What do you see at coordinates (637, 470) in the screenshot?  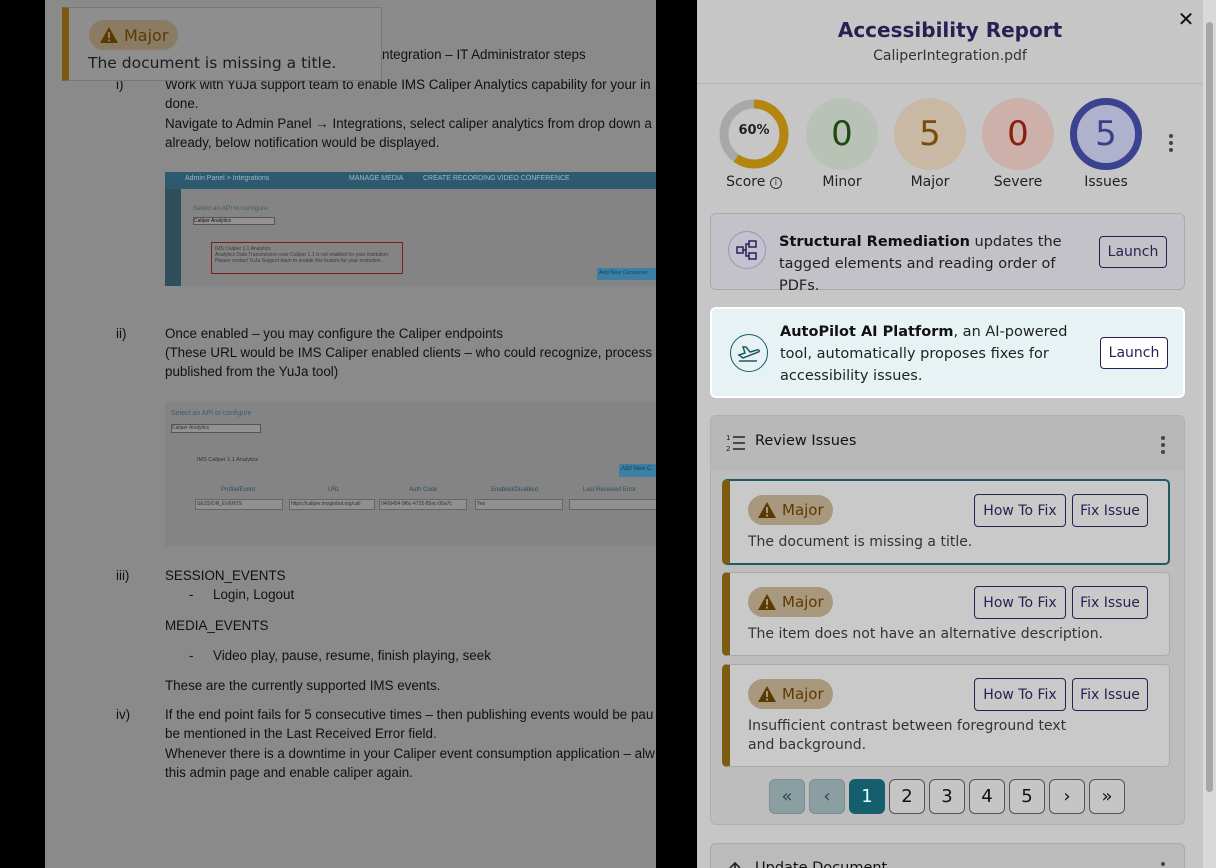 I see `shot-add-button: Add New C` at bounding box center [637, 470].